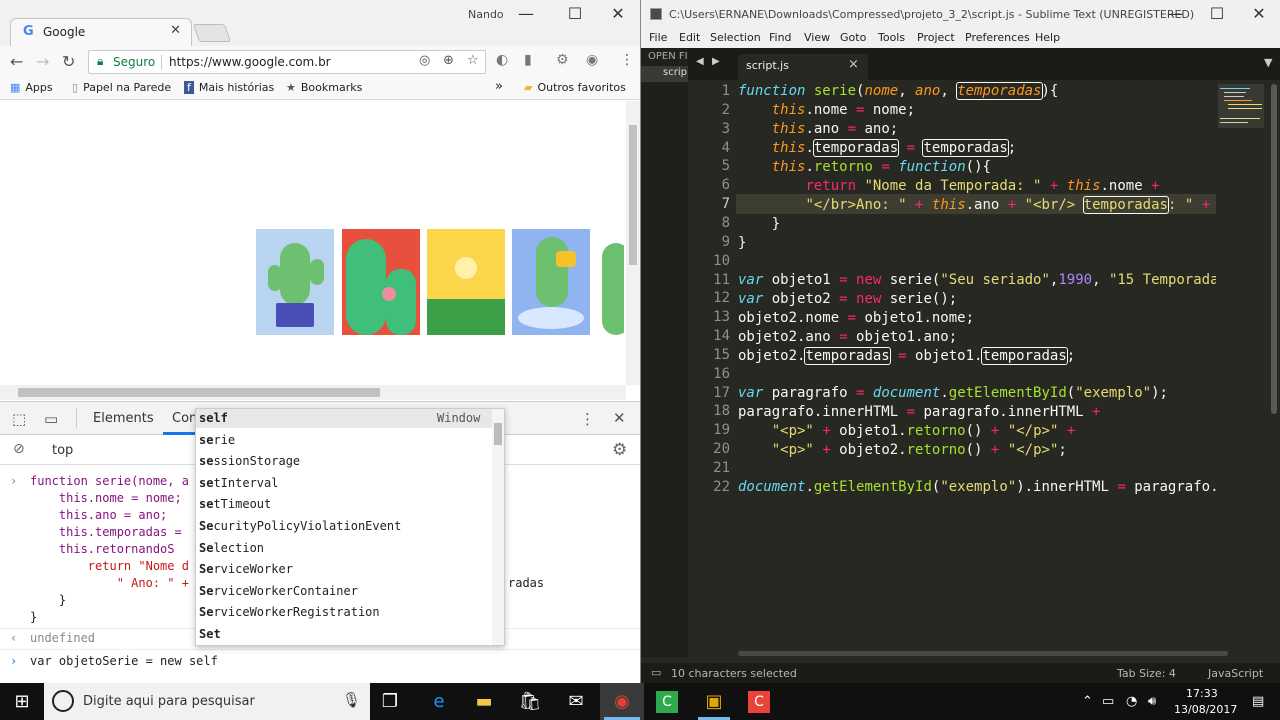 This screenshot has width=1280, height=720. Describe the element at coordinates (1047, 37) in the screenshot. I see `menu-help: Help` at that location.